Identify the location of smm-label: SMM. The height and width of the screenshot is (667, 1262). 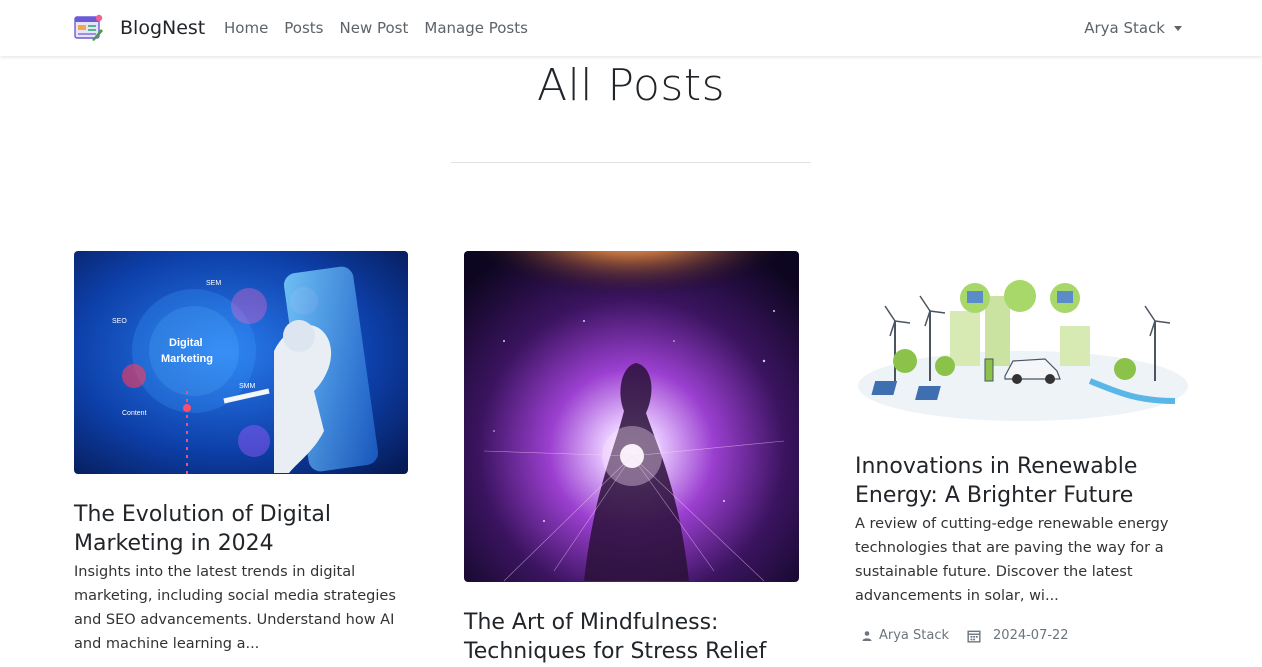
(247, 386).